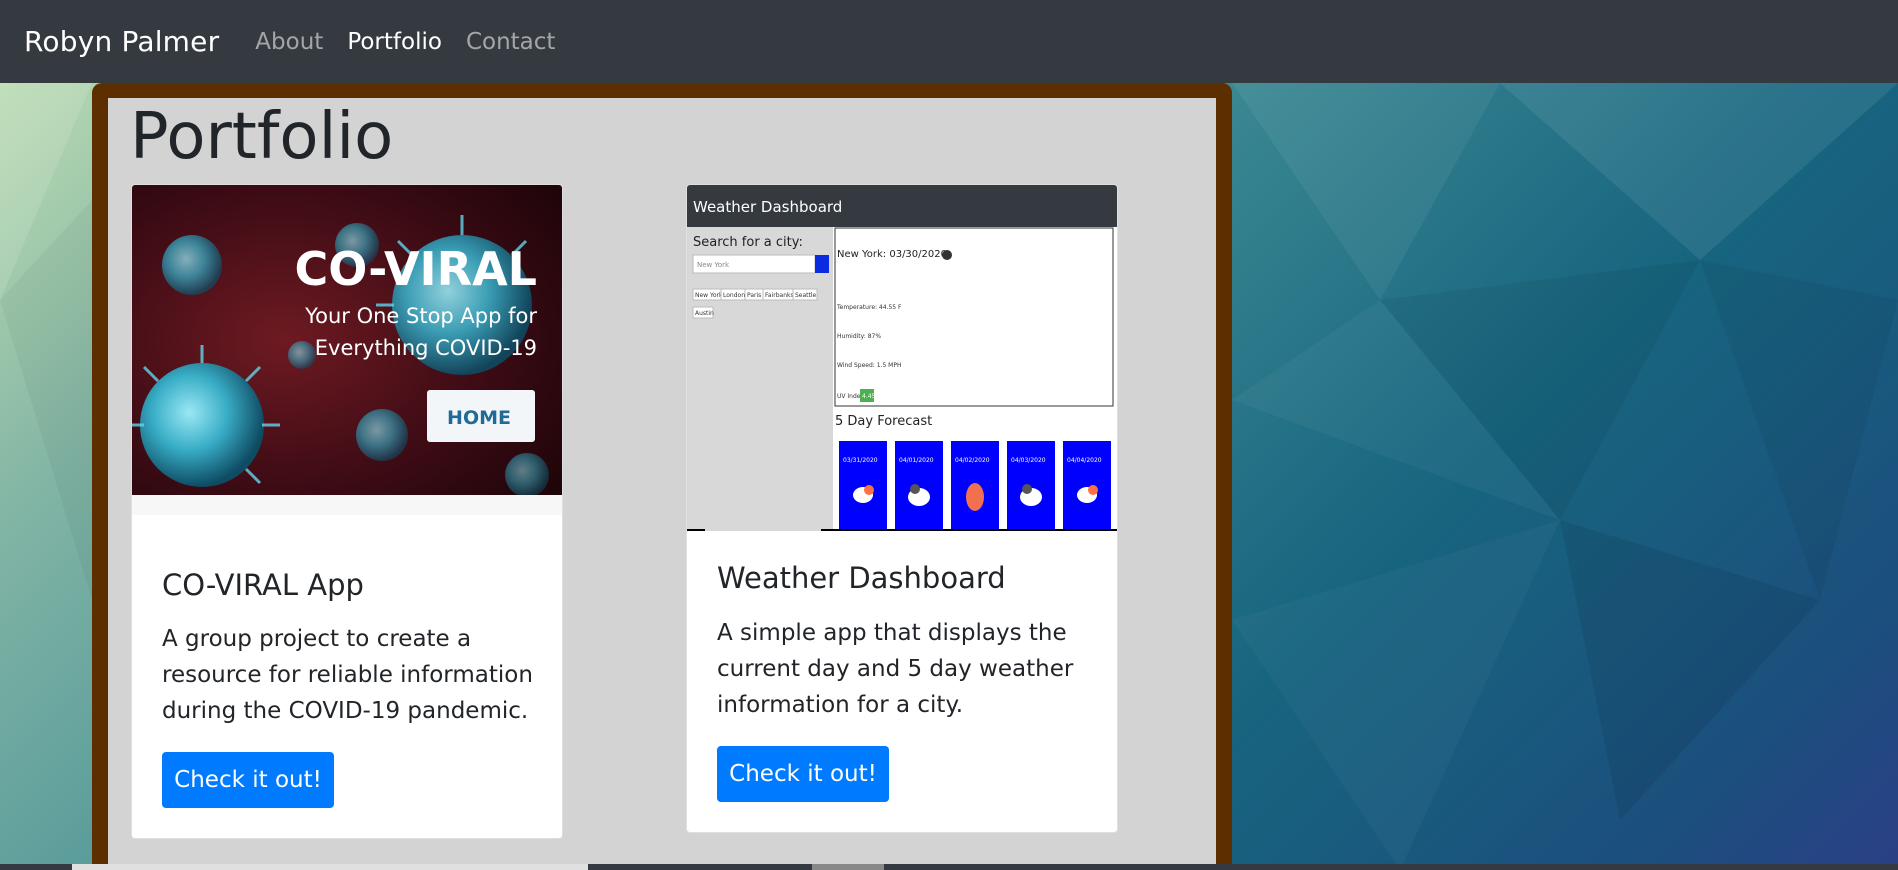 The image size is (1898, 870). Describe the element at coordinates (861, 578) in the screenshot. I see `card-title-weather: Weather Dashboard` at that location.